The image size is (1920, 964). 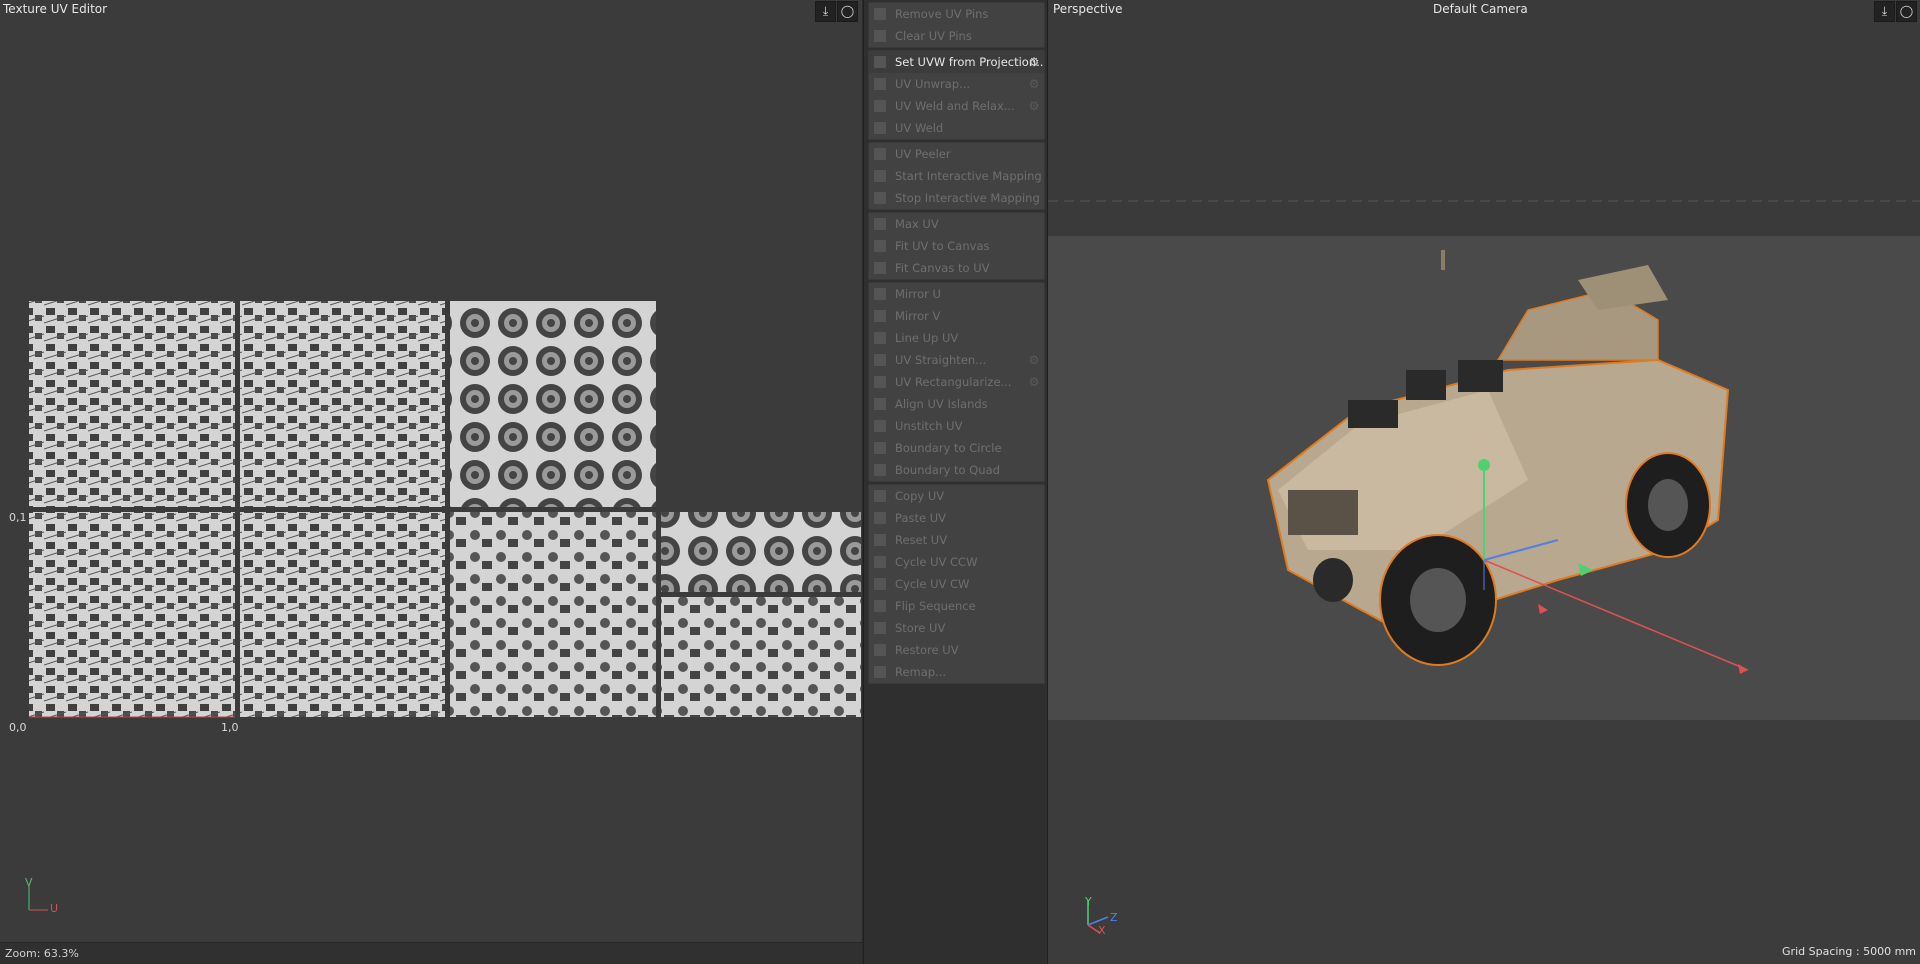 I want to click on command-item: Cycle UV CW, so click(x=956, y=584).